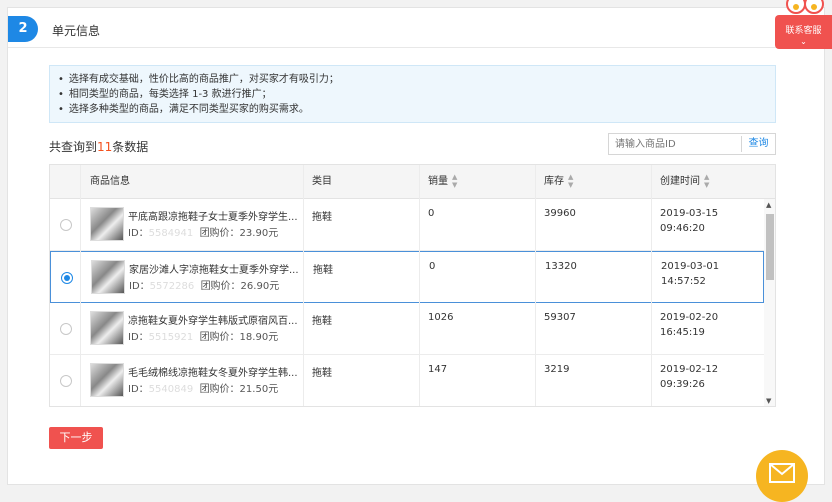  Describe the element at coordinates (412, 79) in the screenshot. I see `tip-item: 选择有成交基础，性价比高的商品推广，对买家才有吸引力；` at that location.